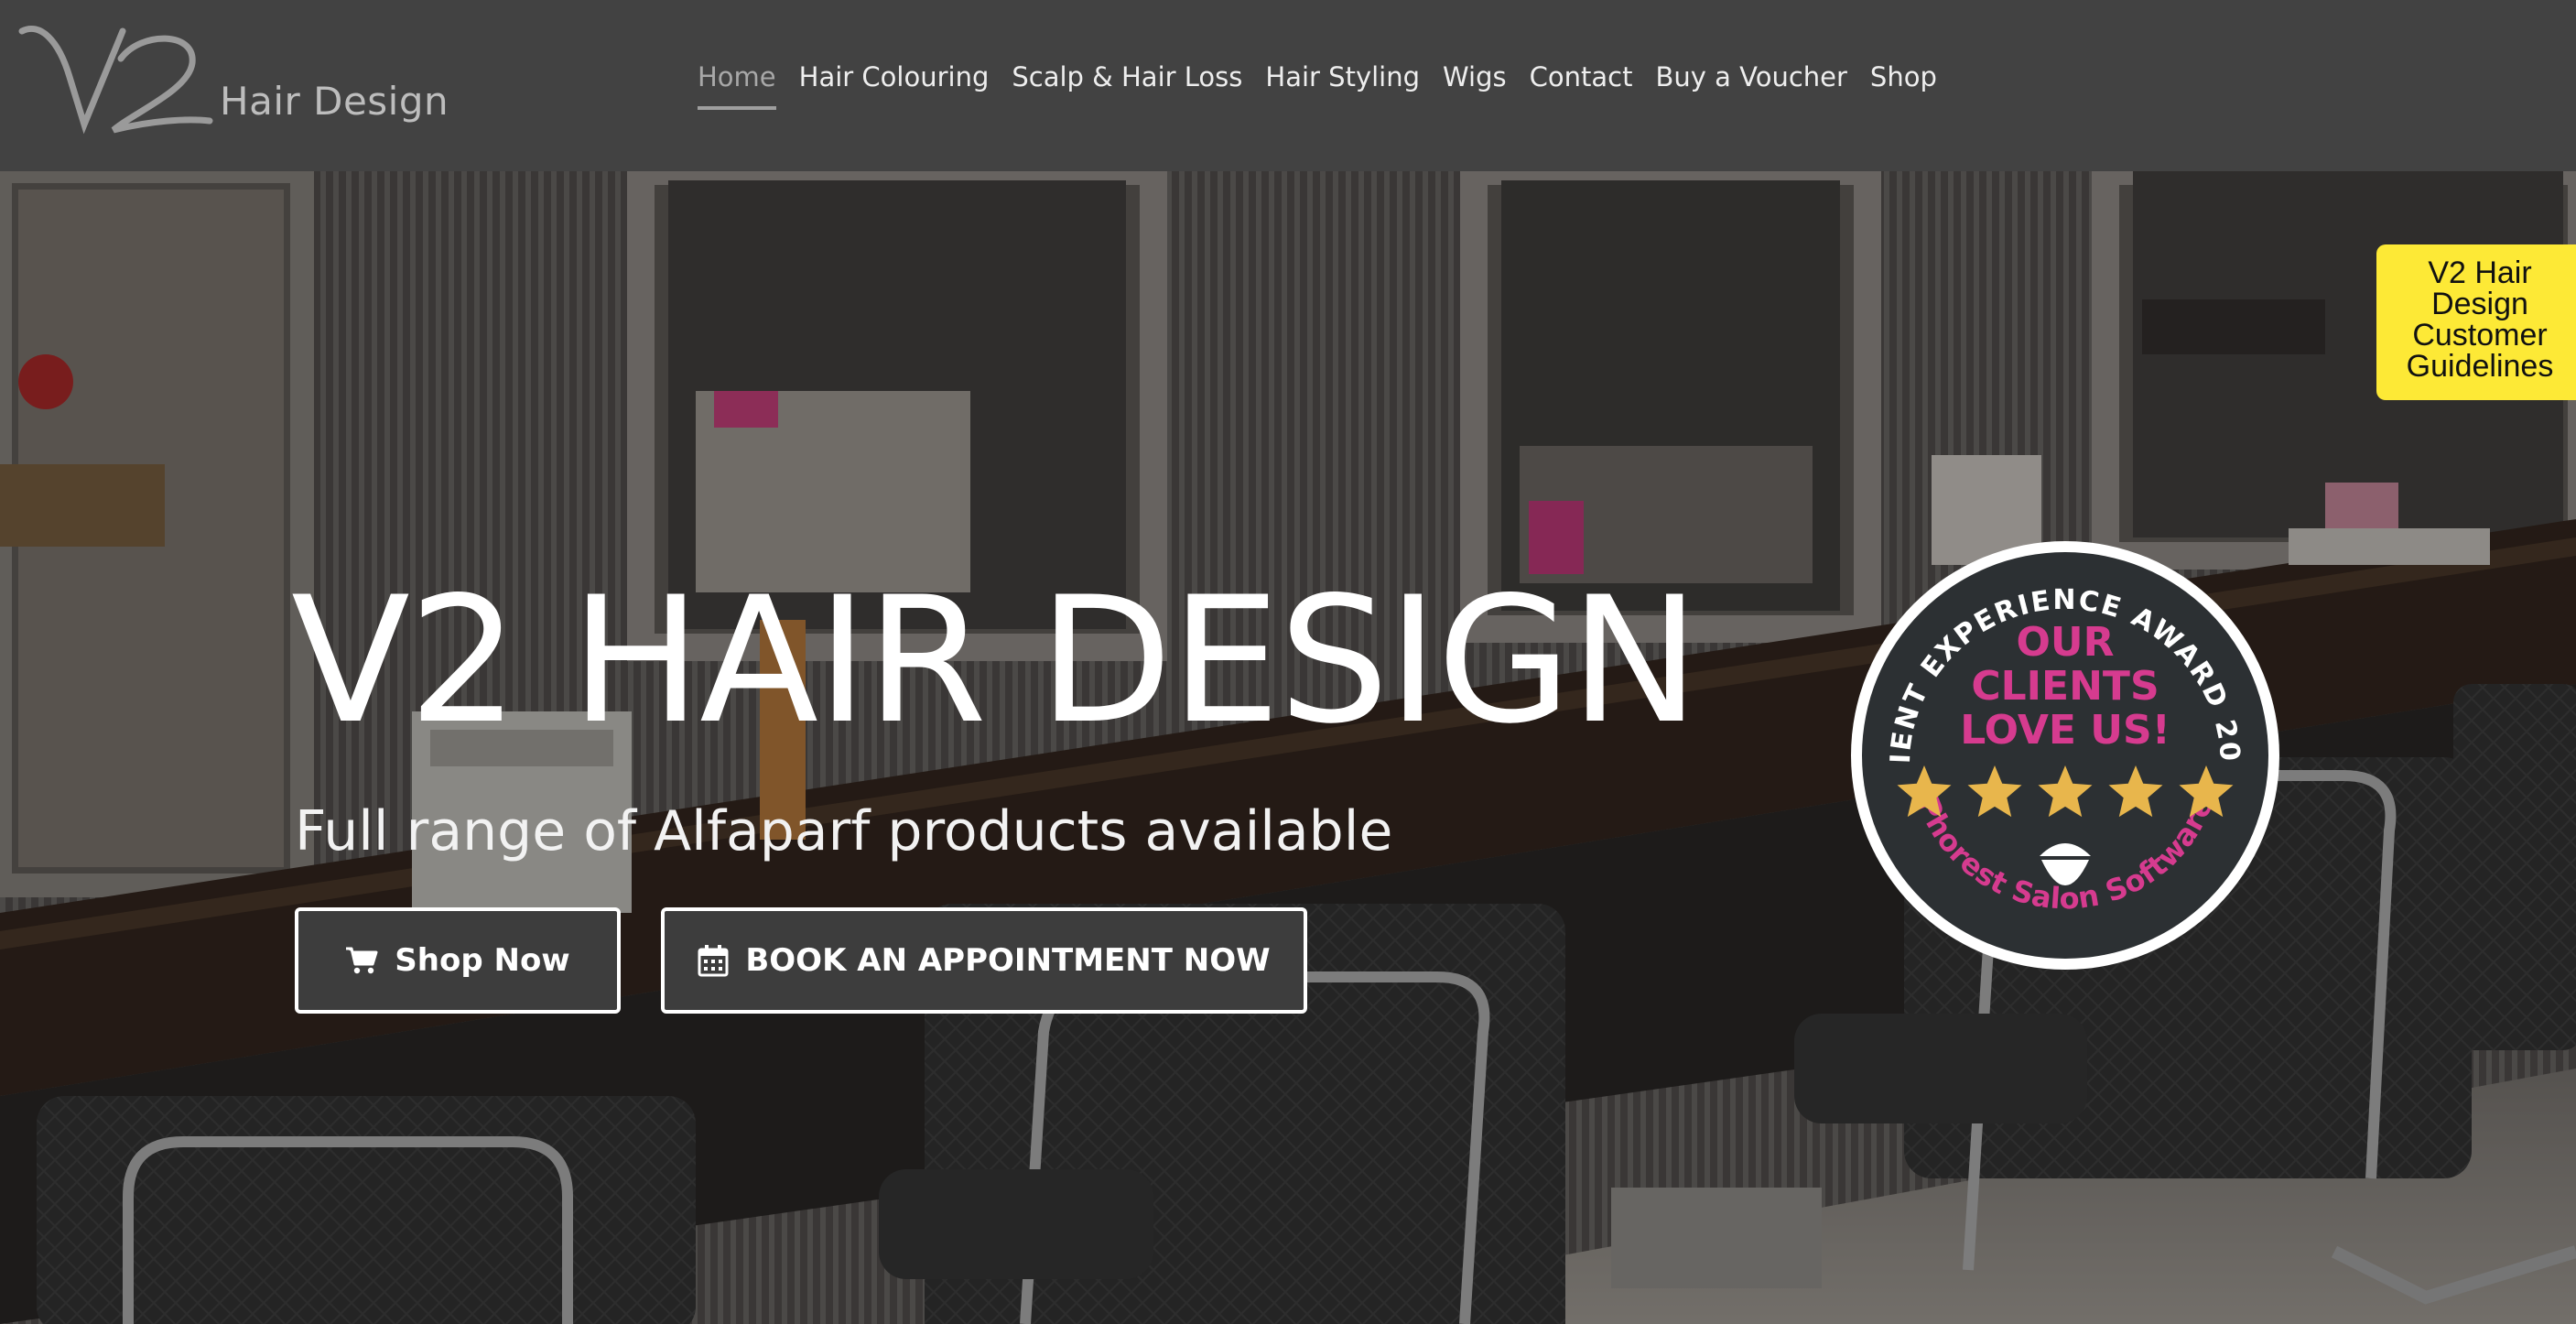  What do you see at coordinates (1127, 84) in the screenshot?
I see `nav-scalp-hair-loss: Scalp & Hair Loss` at bounding box center [1127, 84].